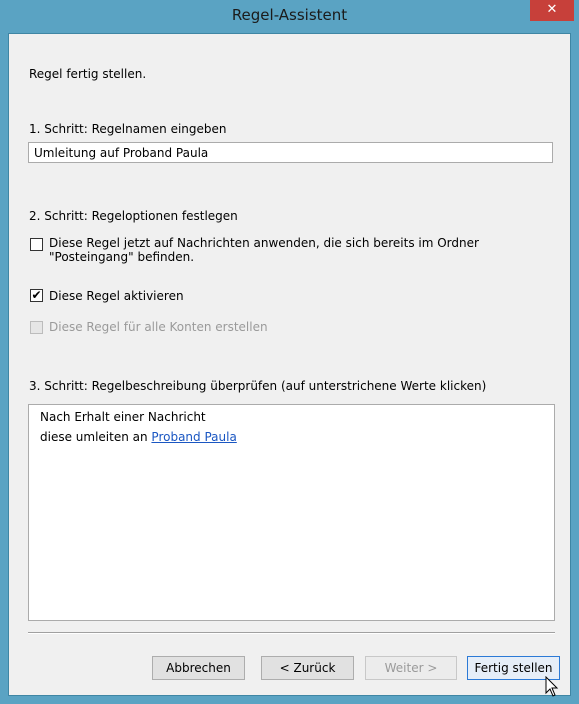 This screenshot has height=704, width=579. What do you see at coordinates (411, 668) in the screenshot?
I see `next-button: Weiter >` at bounding box center [411, 668].